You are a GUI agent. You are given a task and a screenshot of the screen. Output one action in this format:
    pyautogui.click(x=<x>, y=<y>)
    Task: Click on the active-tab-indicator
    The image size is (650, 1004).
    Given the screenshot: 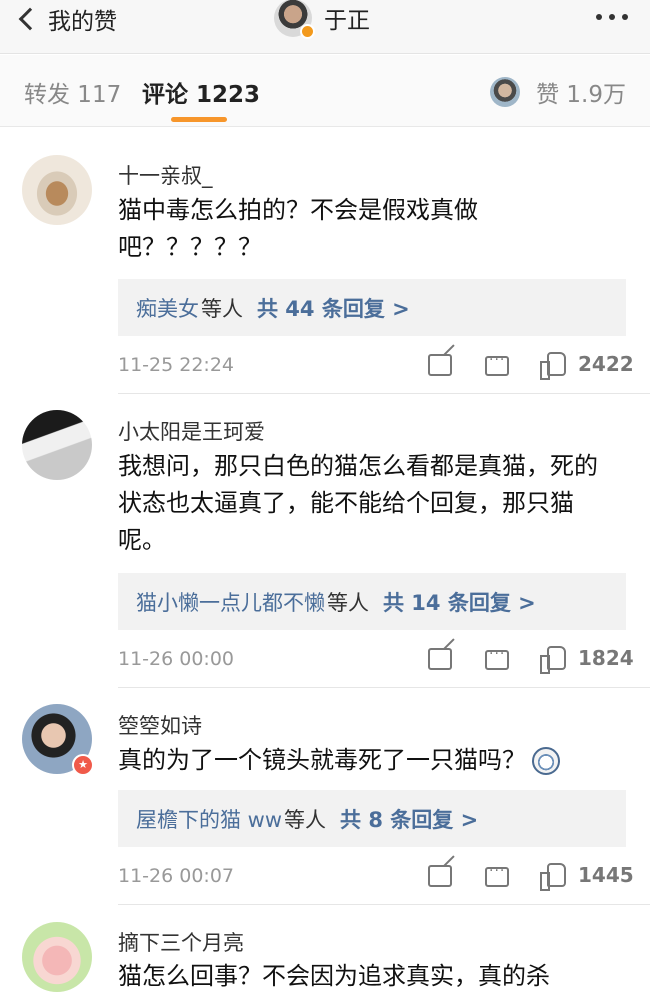 What is the action you would take?
    pyautogui.click(x=199, y=119)
    